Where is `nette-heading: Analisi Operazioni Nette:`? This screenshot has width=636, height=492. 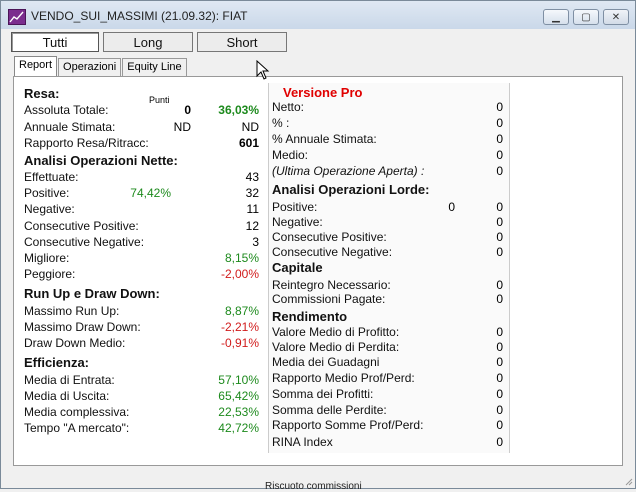
nette-heading: Analisi Operazioni Nette: is located at coordinates (101, 160).